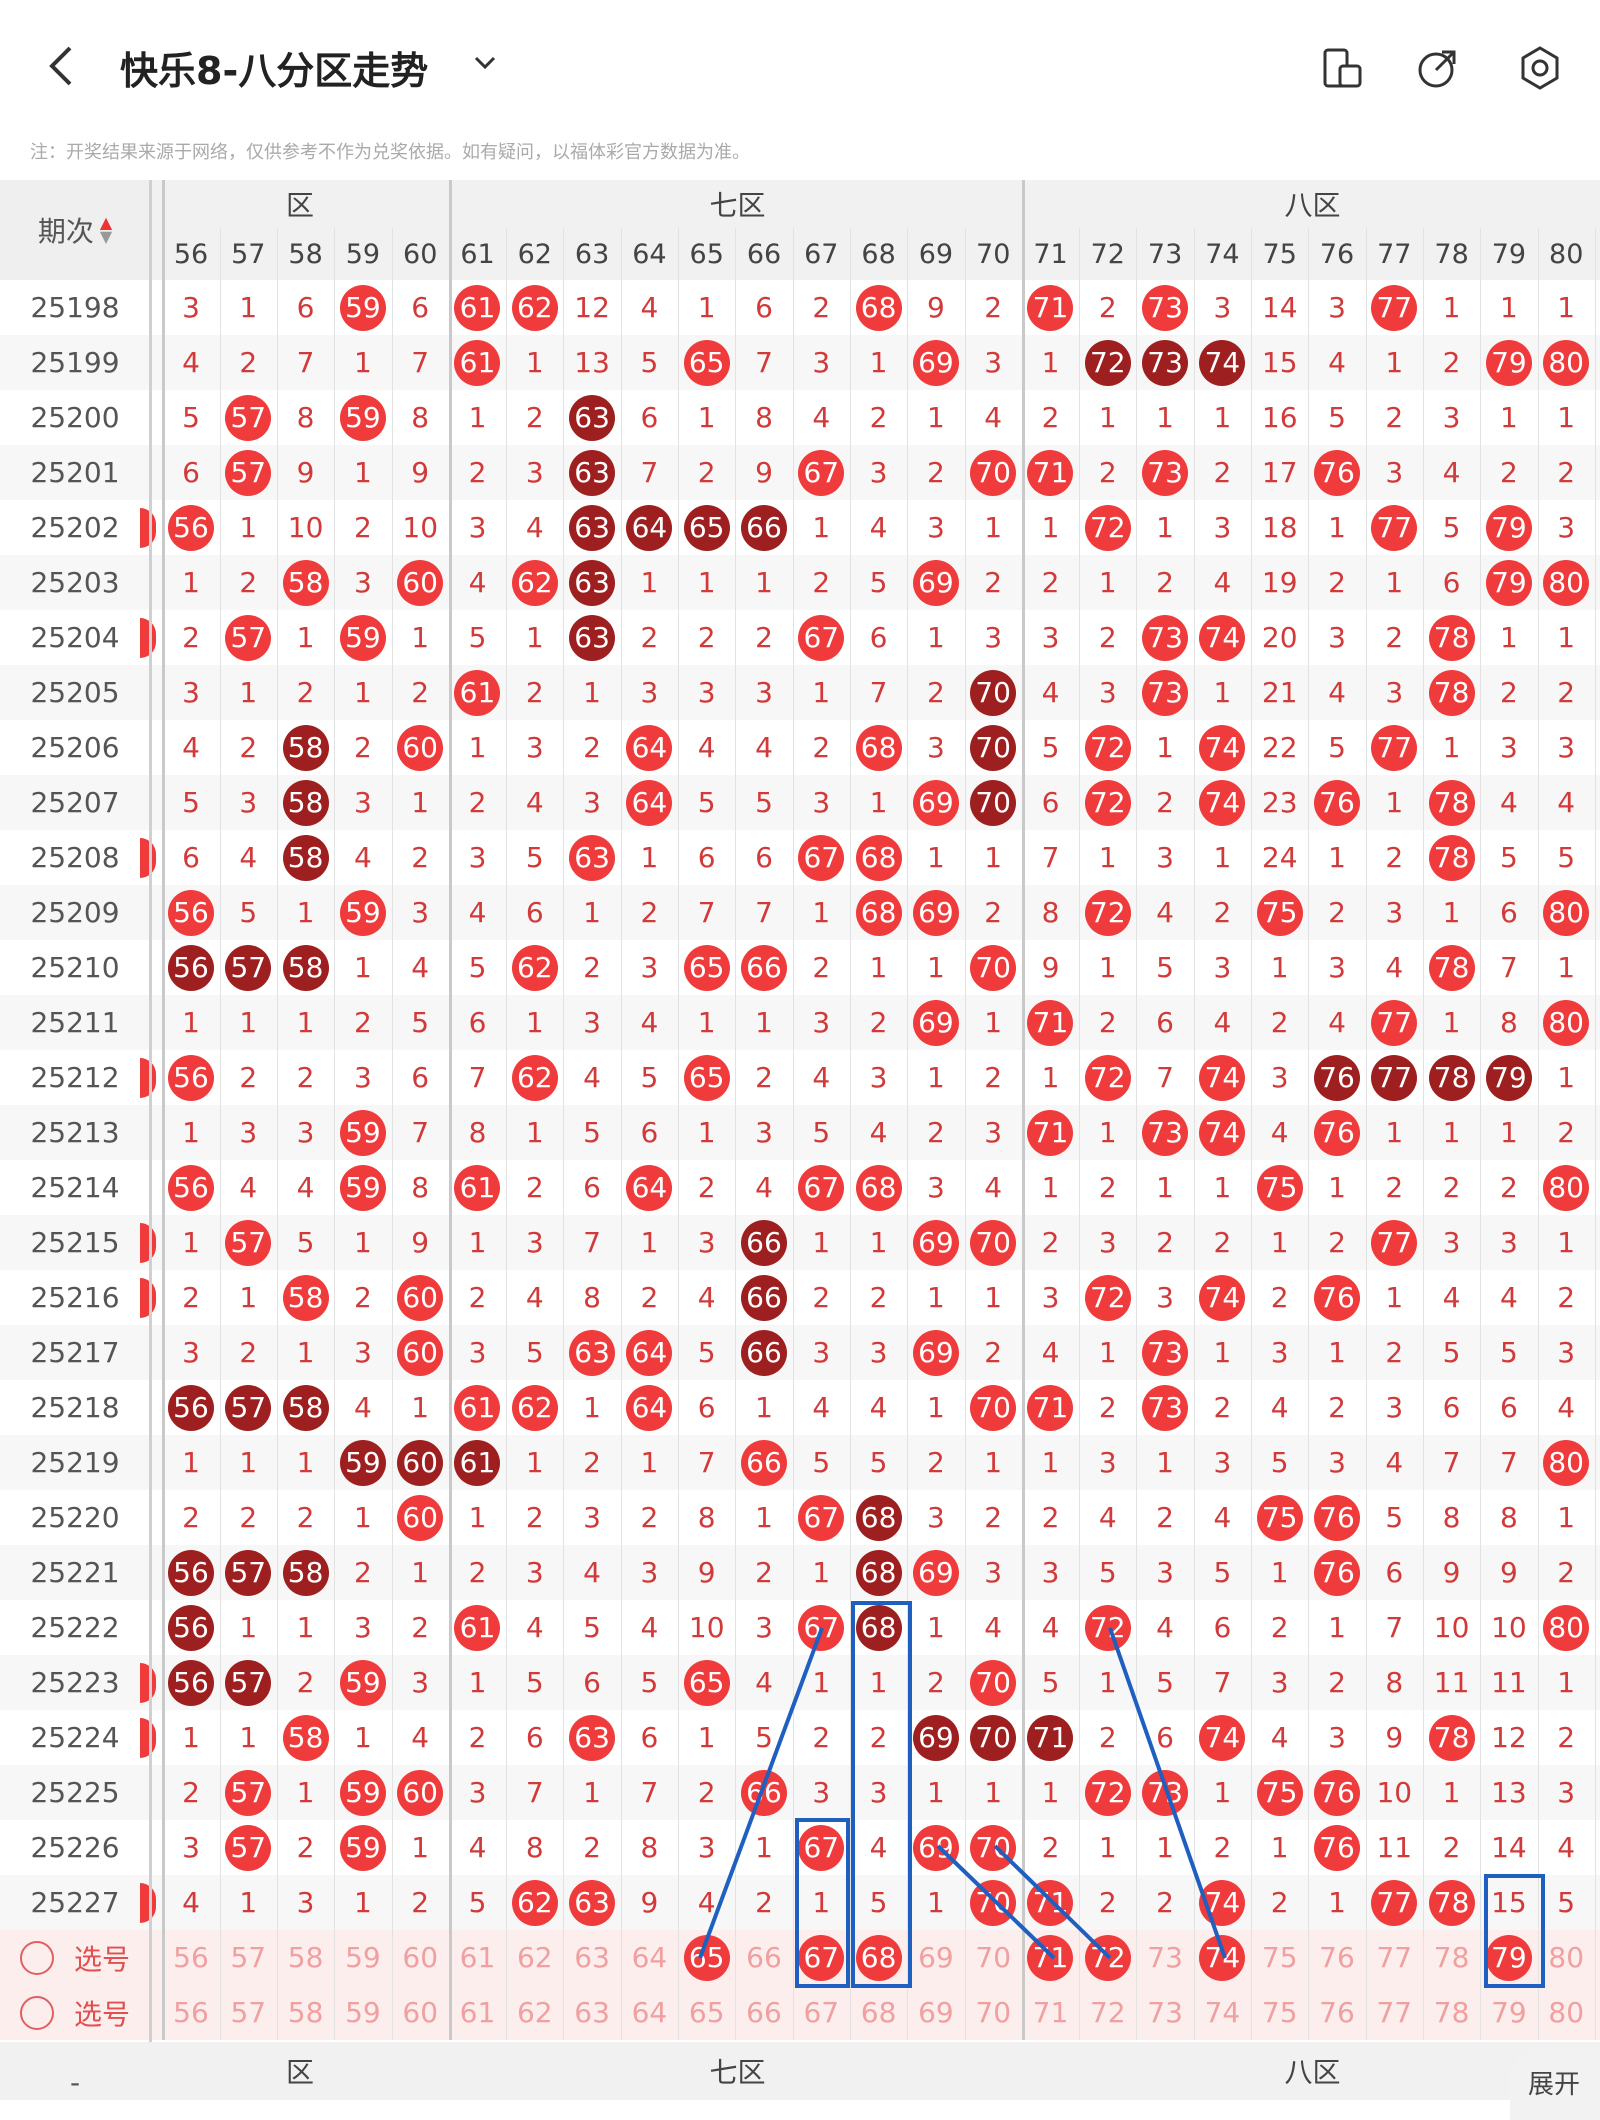 The width and height of the screenshot is (1600, 2120). Describe the element at coordinates (190, 967) in the screenshot. I see `table-cell: 56` at that location.